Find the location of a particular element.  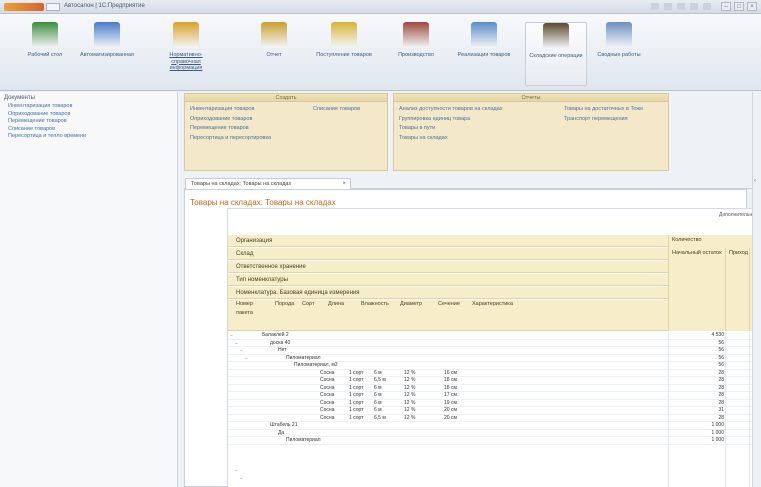

ribbon-button-production: Производство is located at coordinates (416, 54).